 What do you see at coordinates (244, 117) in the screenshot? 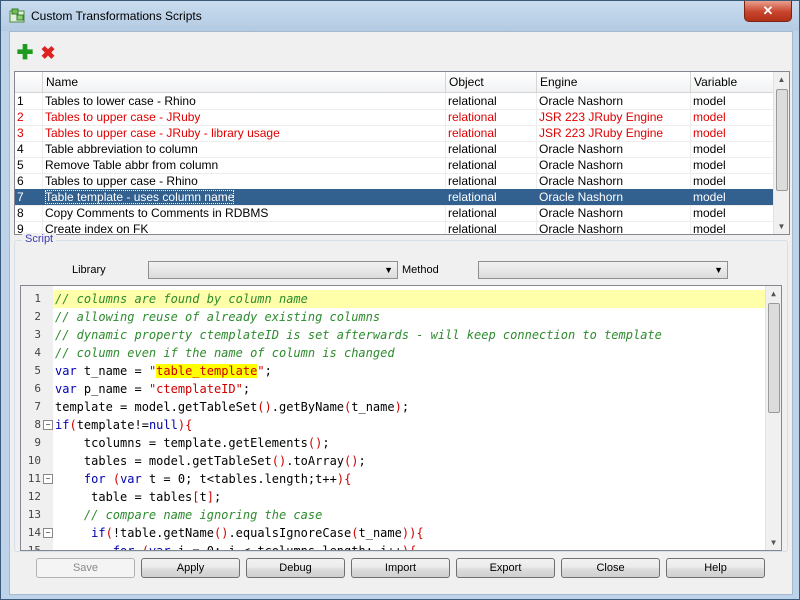
I see `table-cell-name: Tables to upper case - JRuby` at bounding box center [244, 117].